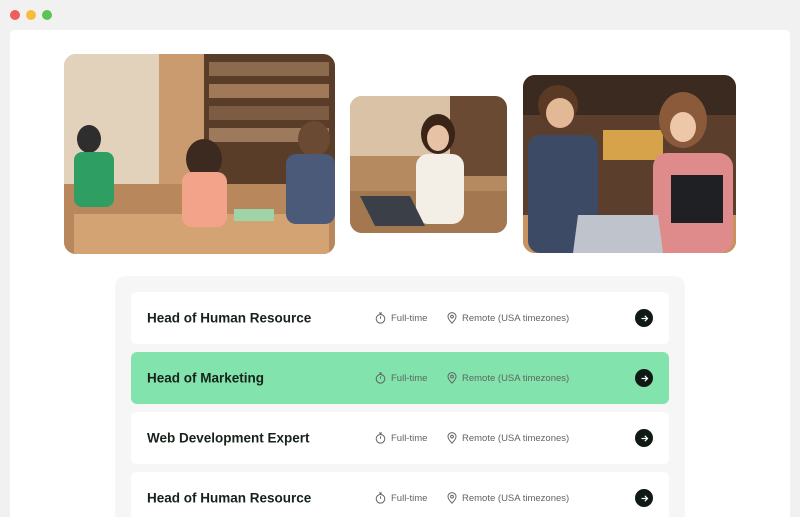 Image resolution: width=800 pixels, height=517 pixels. What do you see at coordinates (629, 164) in the screenshot?
I see `man-and-woman-with-laptop-photo` at bounding box center [629, 164].